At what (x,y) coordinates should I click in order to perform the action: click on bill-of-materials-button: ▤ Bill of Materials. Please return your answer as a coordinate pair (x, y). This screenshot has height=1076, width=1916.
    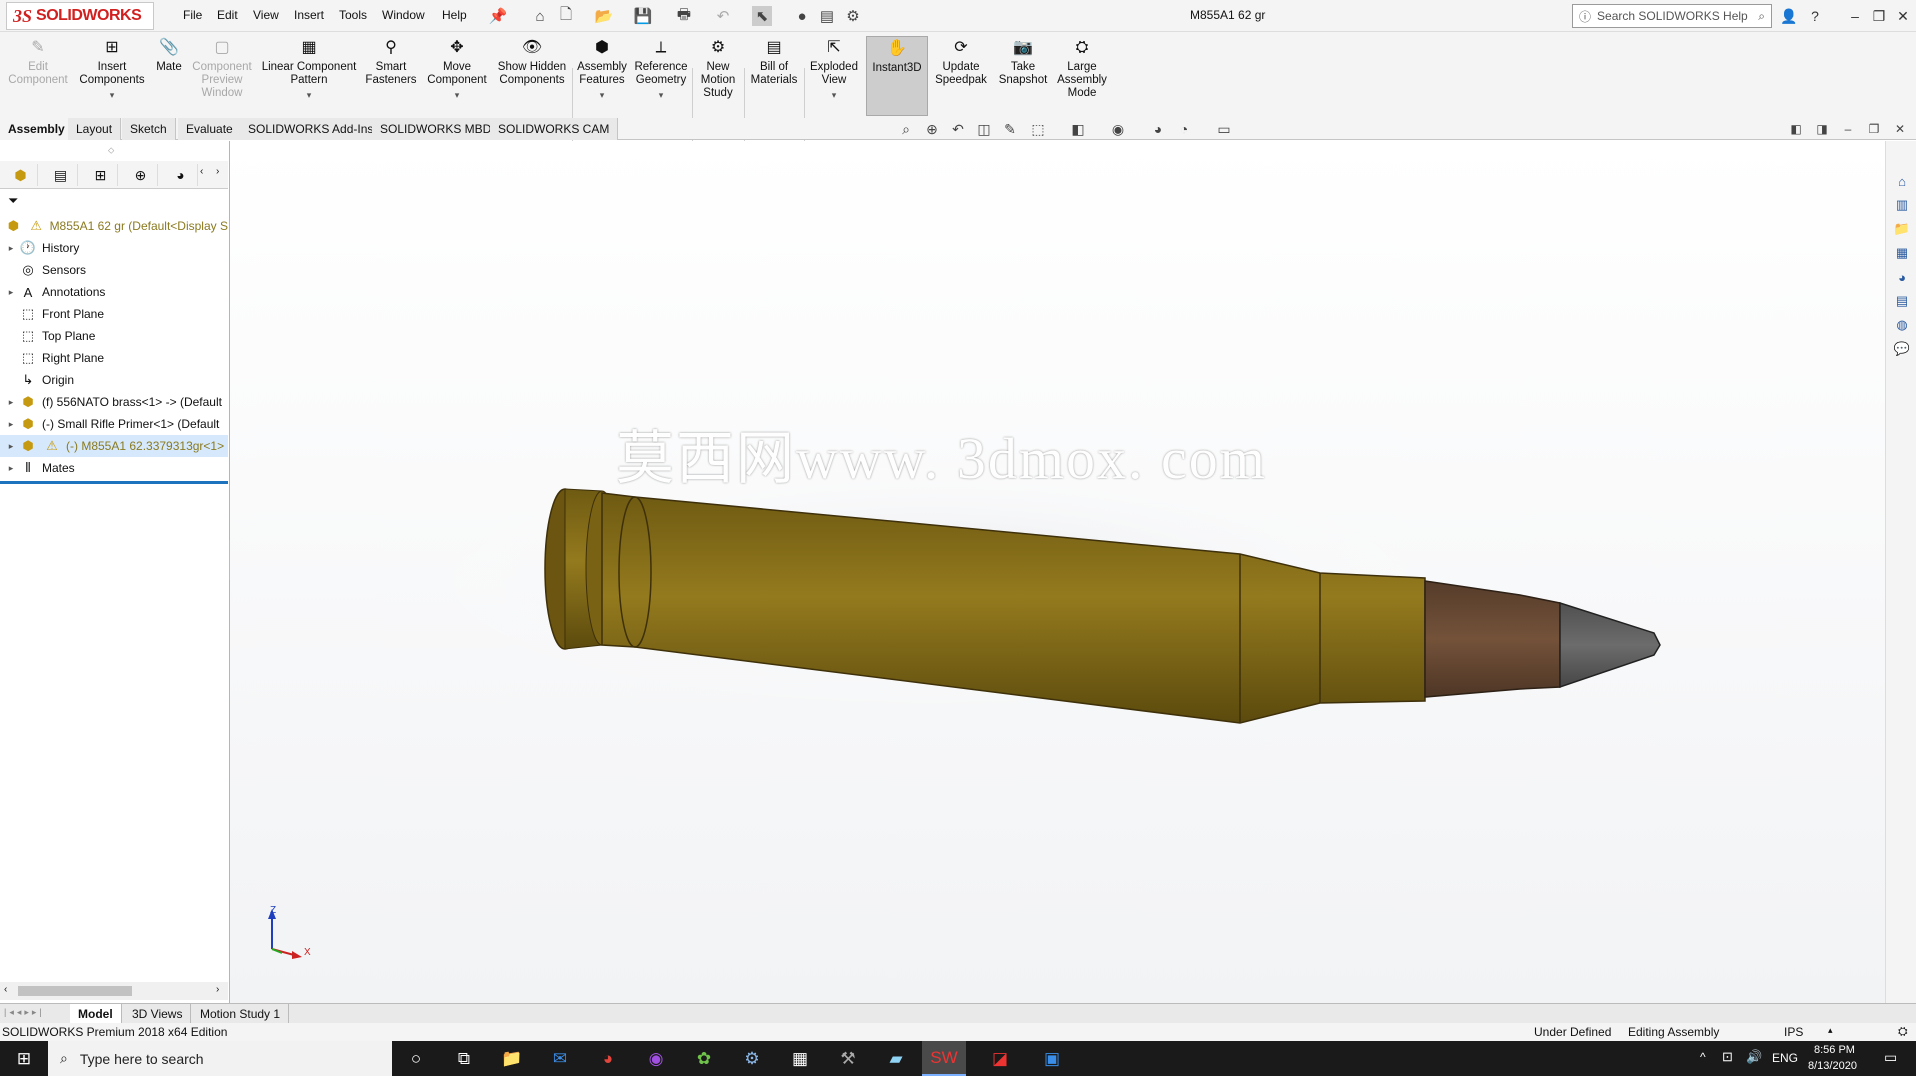
    Looking at the image, I should click on (774, 76).